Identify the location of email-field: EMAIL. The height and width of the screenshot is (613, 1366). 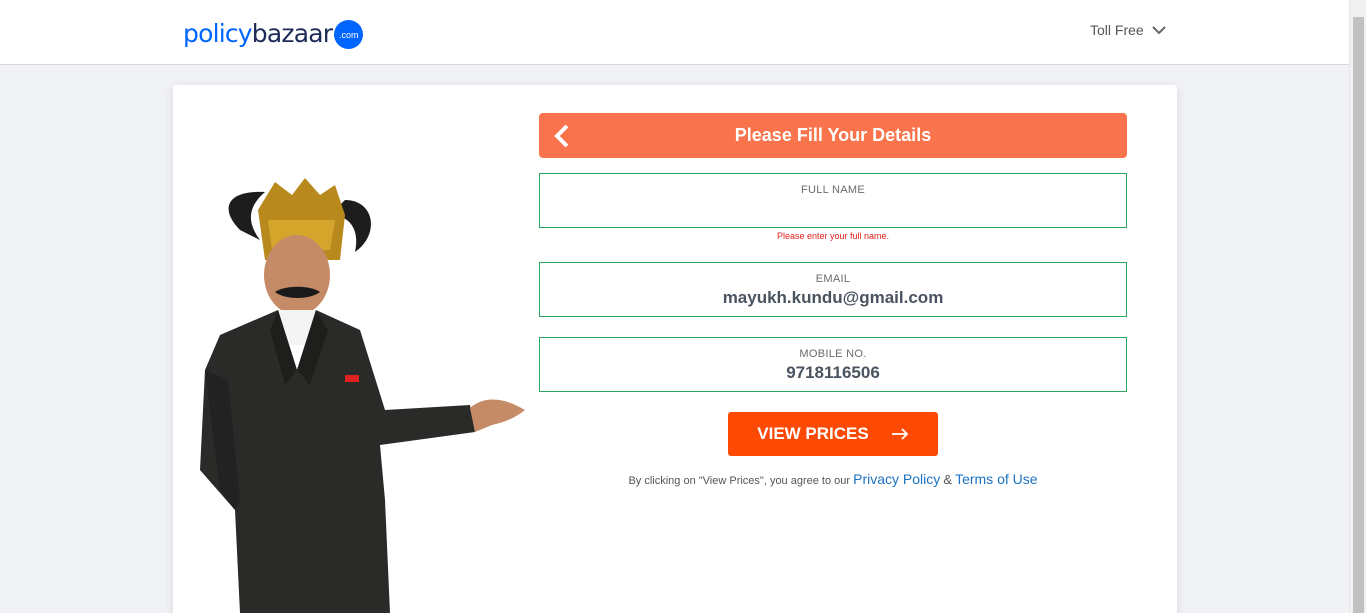
(833, 289).